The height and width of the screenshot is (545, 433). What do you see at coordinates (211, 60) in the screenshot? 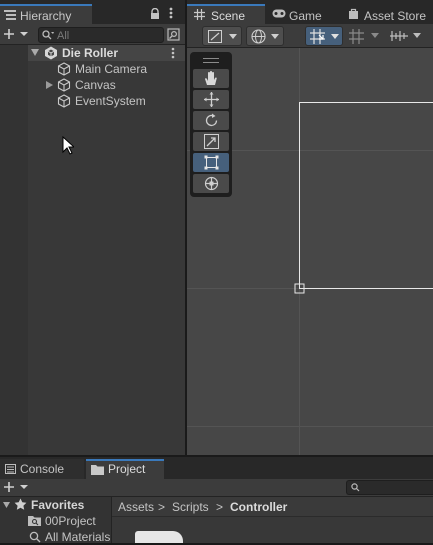
I see `drag-handle-icon` at bounding box center [211, 60].